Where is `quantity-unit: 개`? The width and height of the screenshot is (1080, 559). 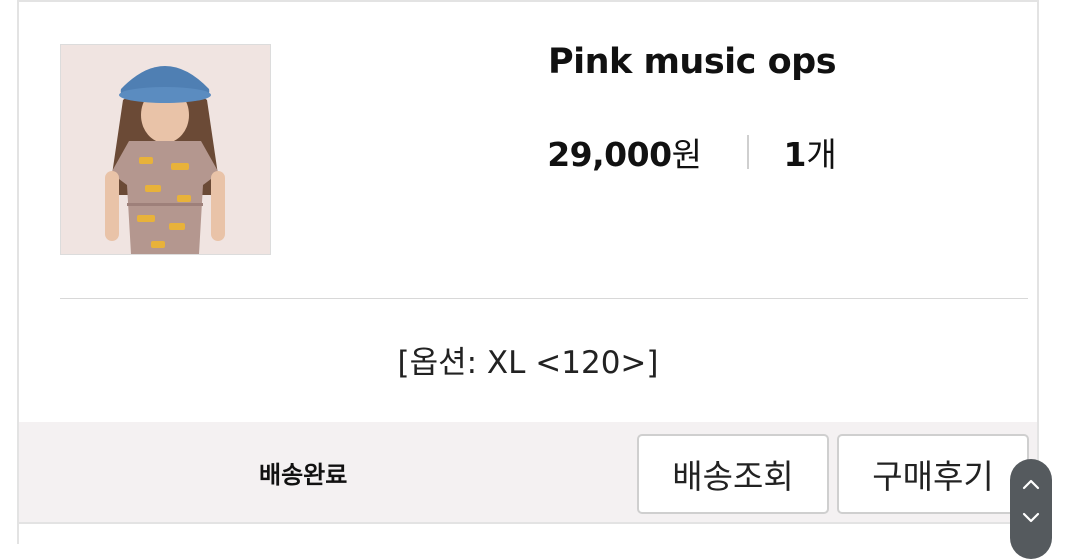 quantity-unit: 개 is located at coordinates (821, 154).